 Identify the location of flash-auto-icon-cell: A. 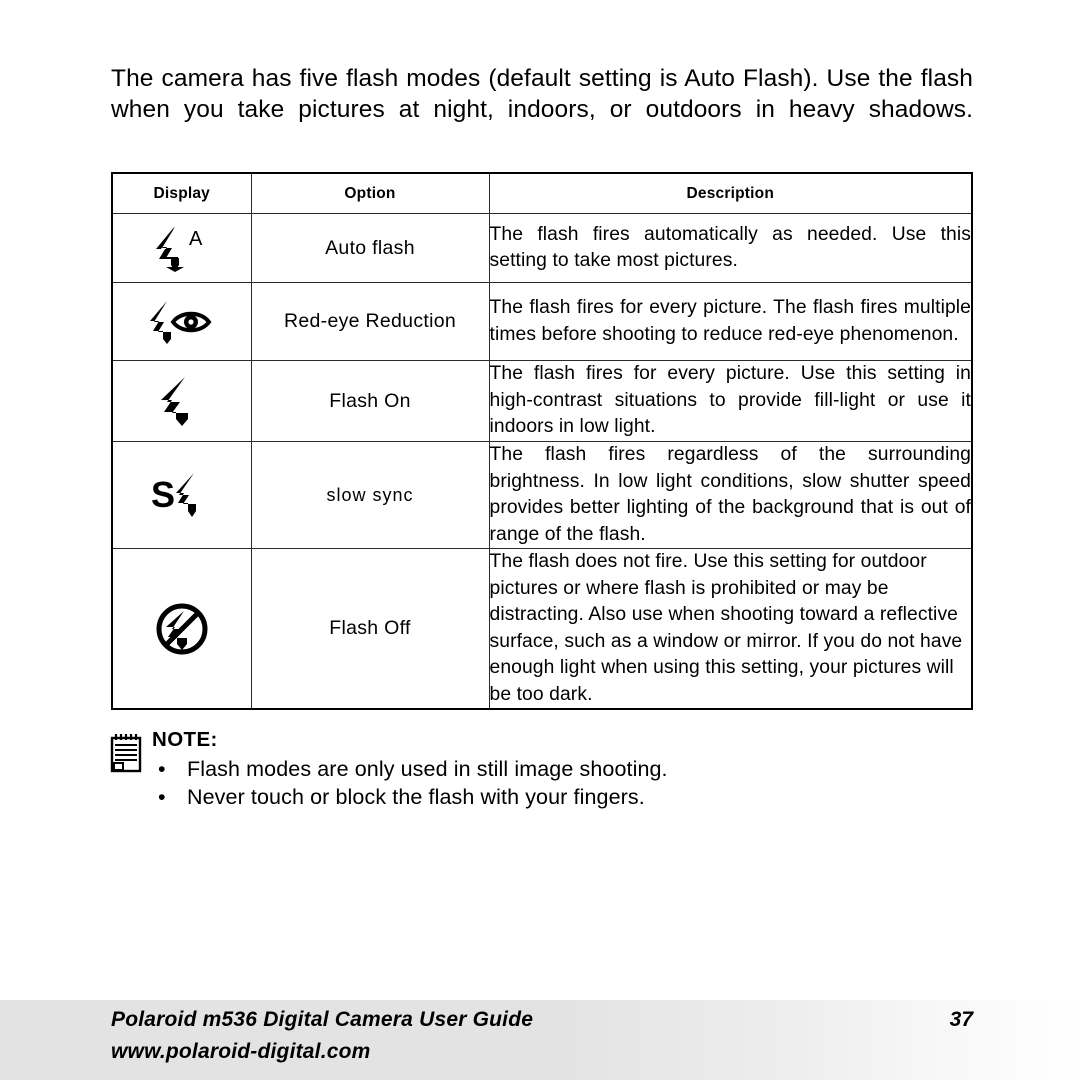
(181, 248).